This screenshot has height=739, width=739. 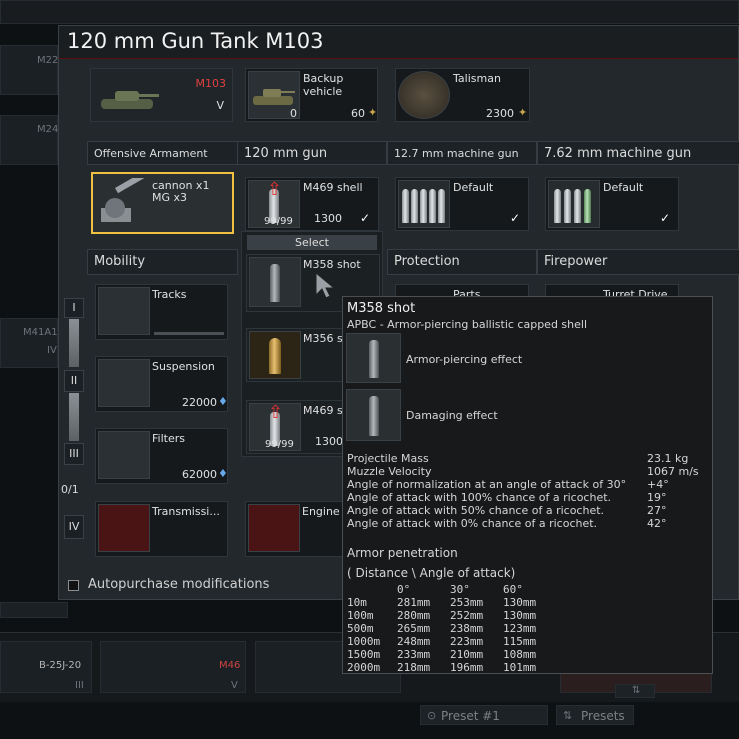 What do you see at coordinates (360, 615) in the screenshot?
I see `pen-row-distance: 100m` at bounding box center [360, 615].